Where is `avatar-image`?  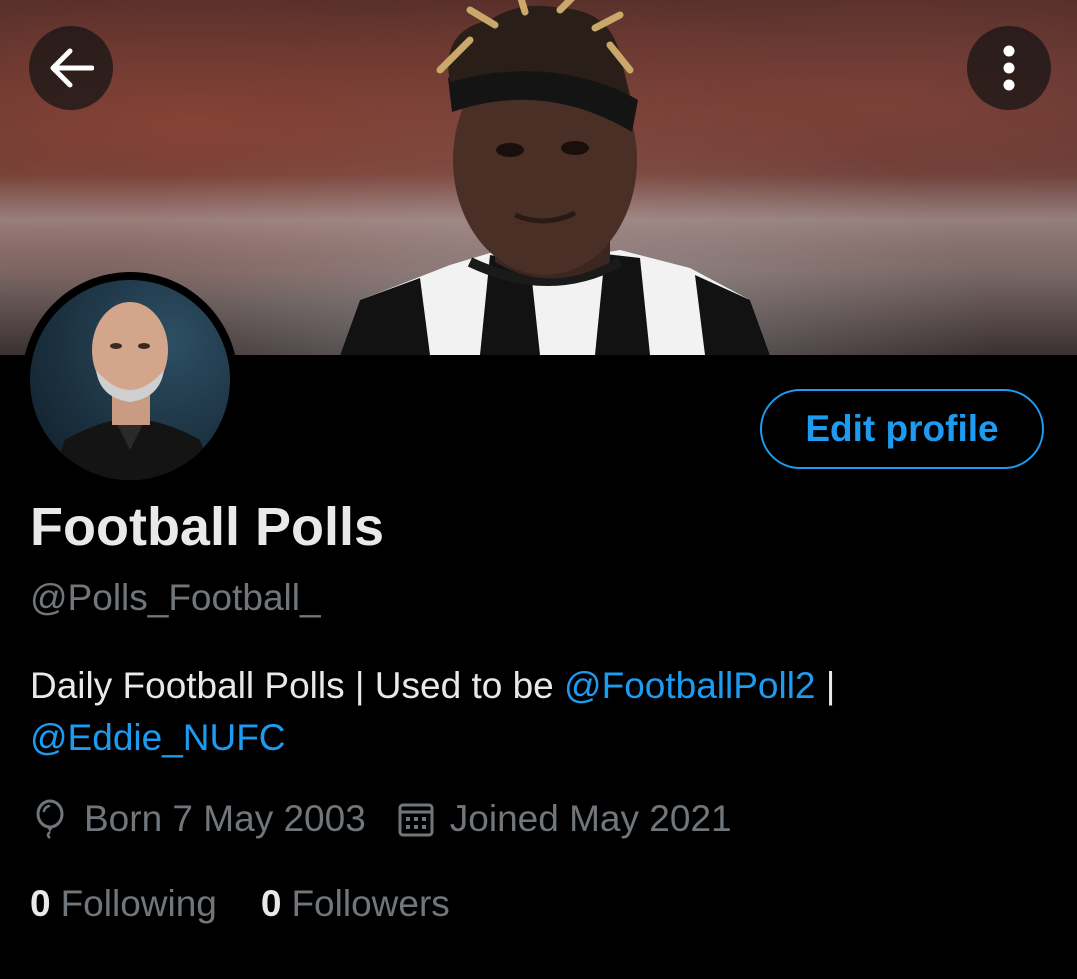 avatar-image is located at coordinates (130, 380).